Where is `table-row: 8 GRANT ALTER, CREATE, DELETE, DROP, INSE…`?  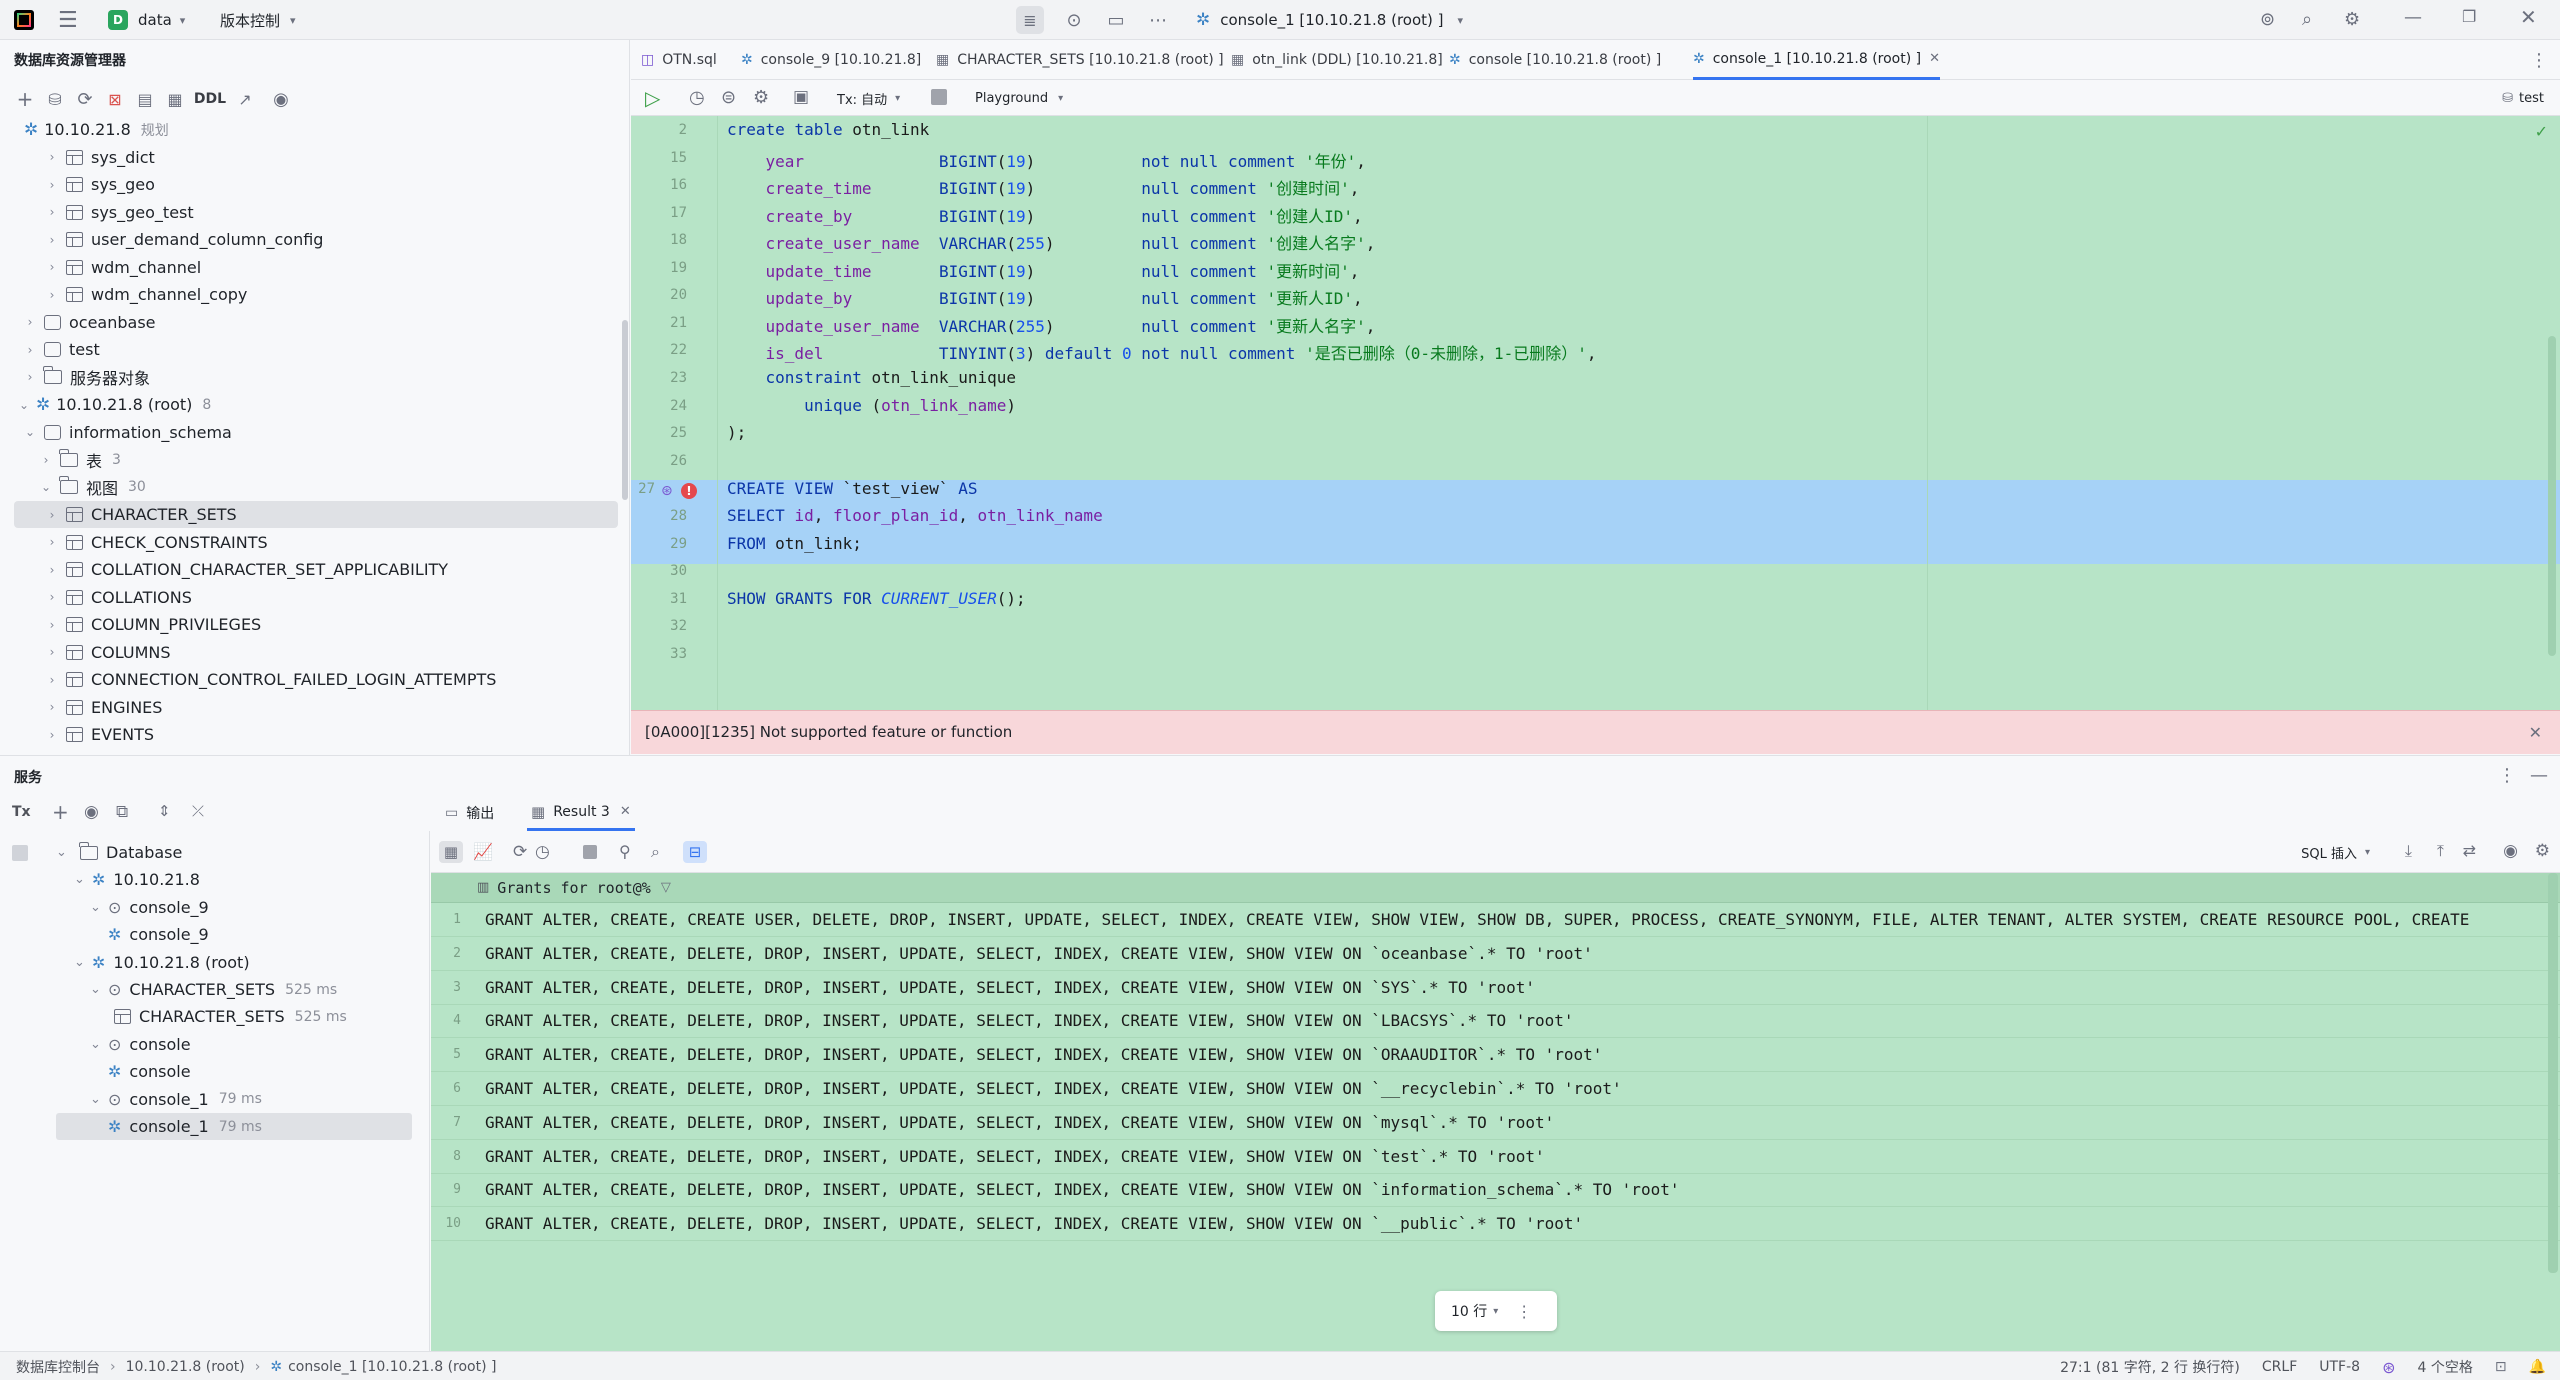 table-row: 8 GRANT ALTER, CREATE, DELETE, DROP, INSE… is located at coordinates (1495, 1157).